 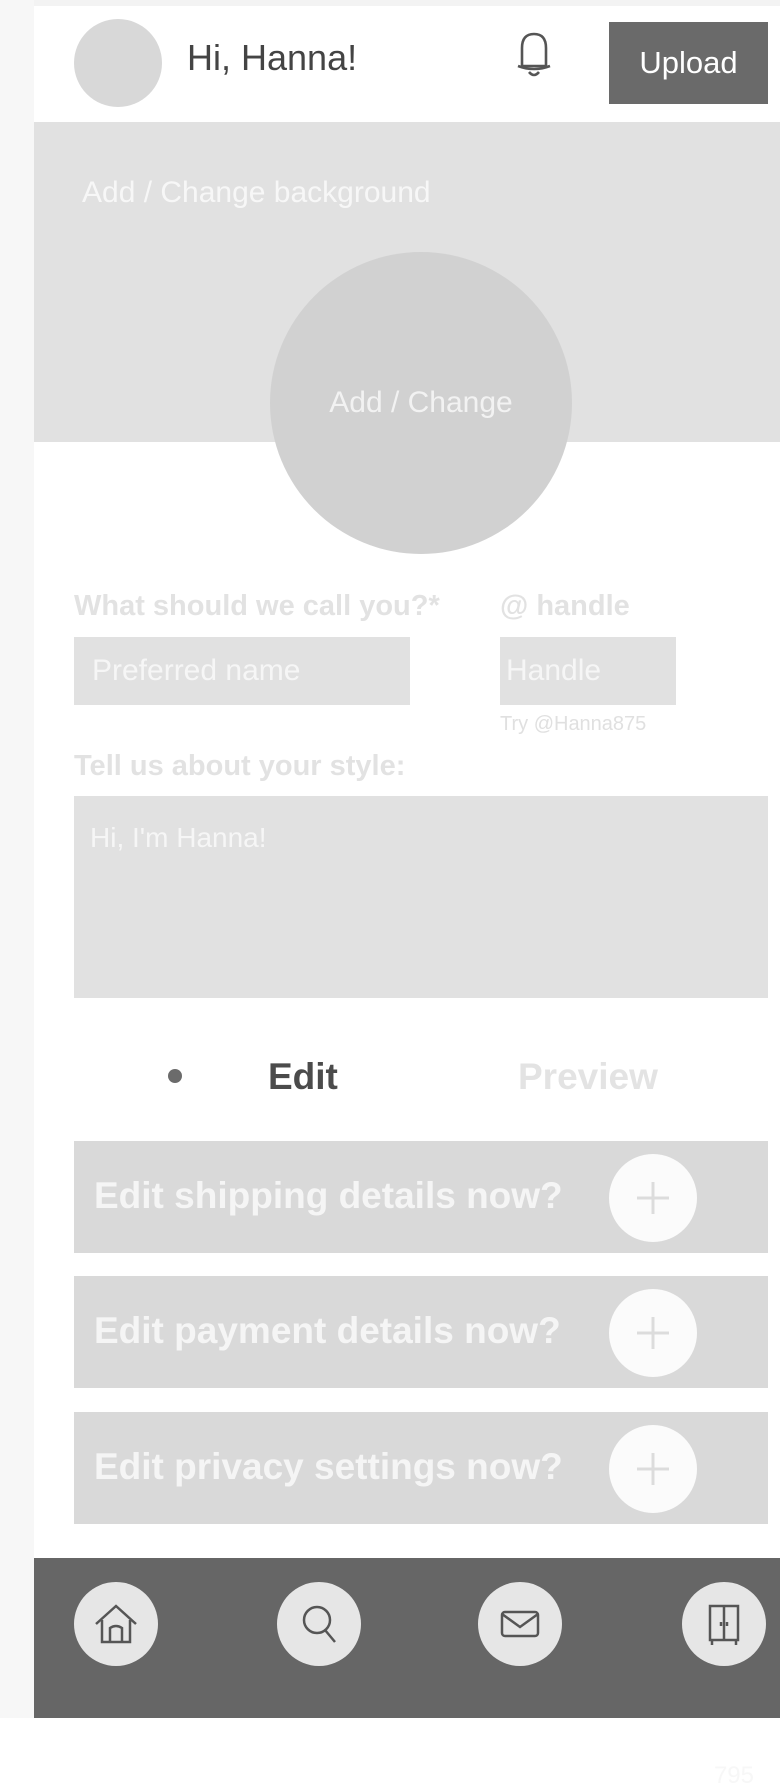 I want to click on handle-label: @ handle, so click(x=565, y=606).